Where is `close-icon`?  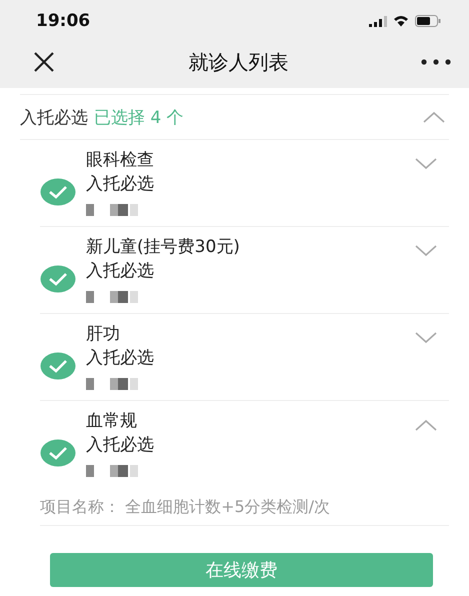
close-icon is located at coordinates (44, 62).